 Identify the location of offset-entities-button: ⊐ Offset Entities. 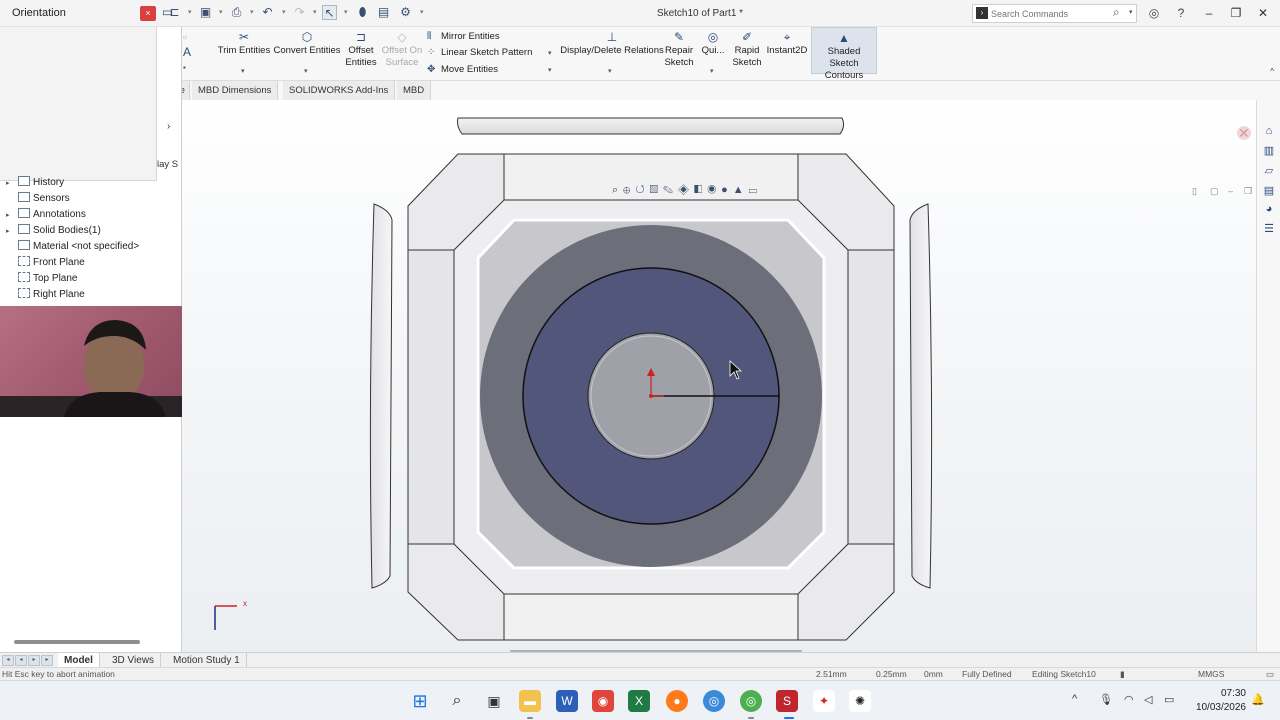
(361, 49).